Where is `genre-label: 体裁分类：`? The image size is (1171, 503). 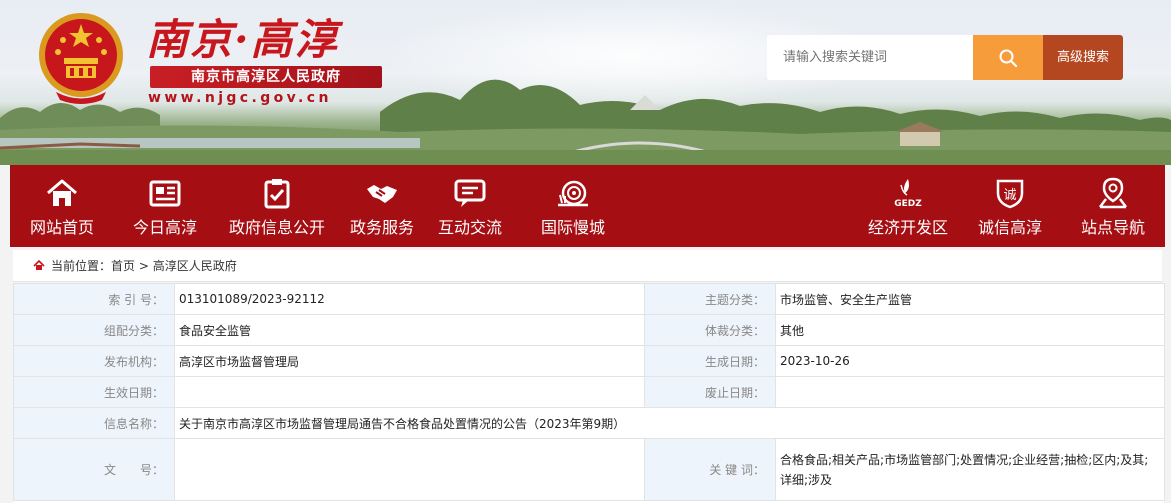
genre-label: 体裁分类： is located at coordinates (710, 330).